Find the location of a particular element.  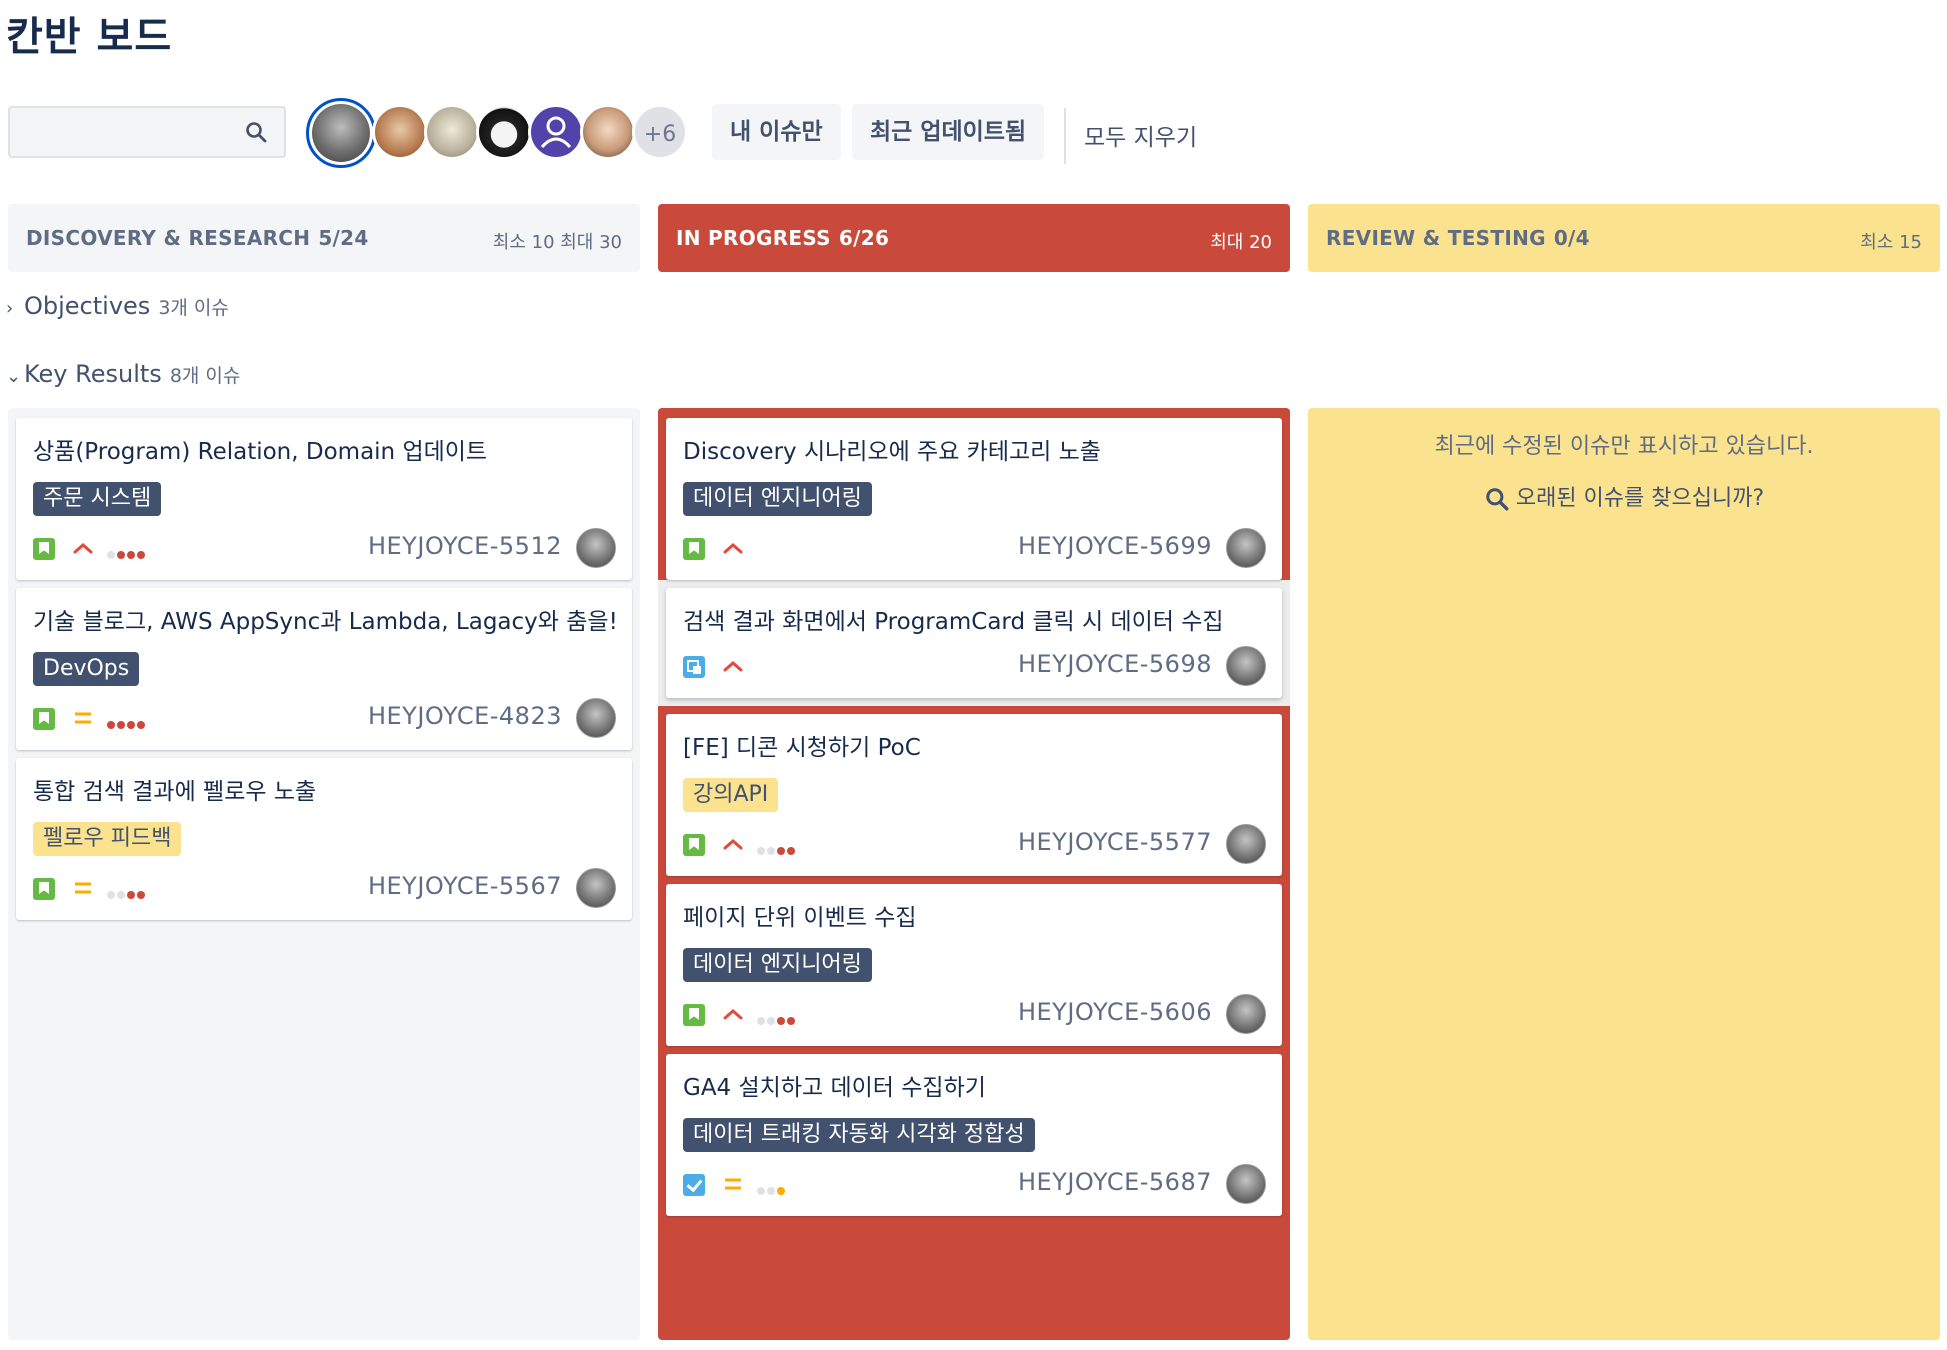

issue-key: HEYJOYCE-4823 is located at coordinates (465, 716).